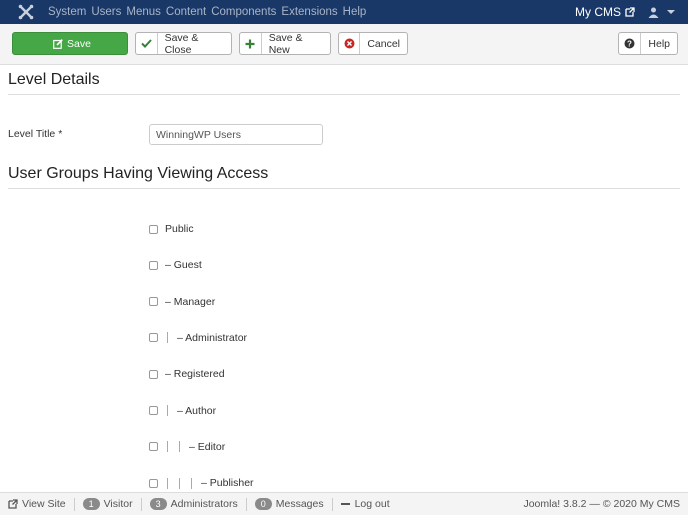 This screenshot has height=515, width=688. I want to click on help-button: ? Help, so click(648, 43).